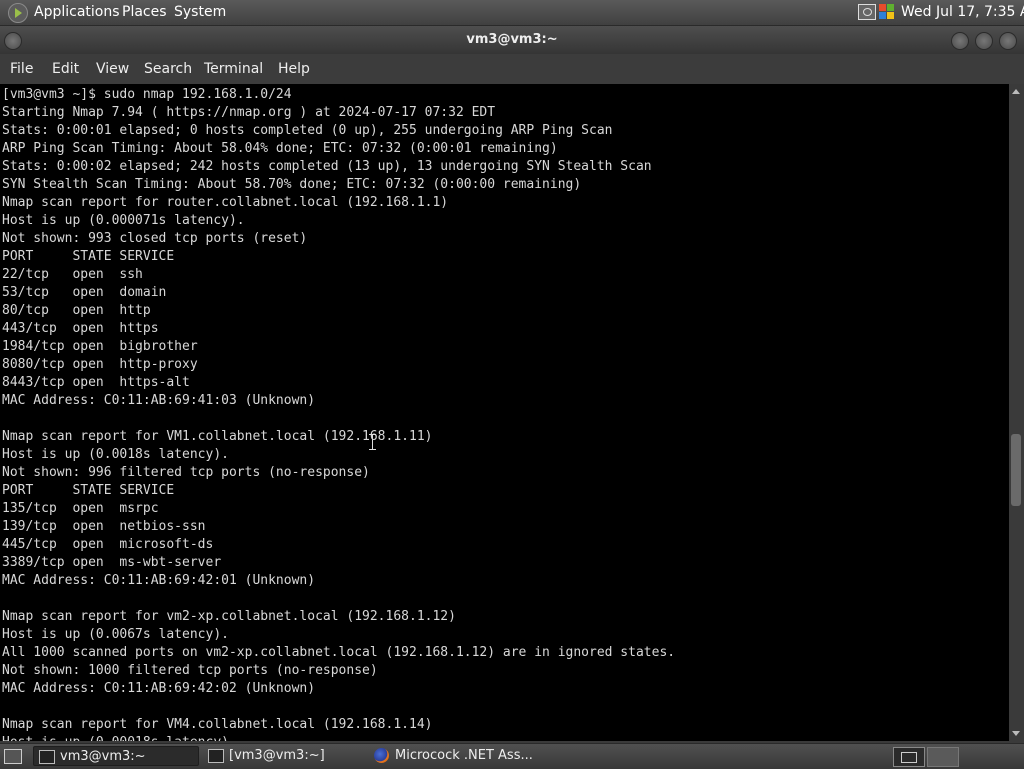 The height and width of the screenshot is (769, 1024). What do you see at coordinates (100, 364) in the screenshot?
I see `terminal-line: 8080/tcp open http-proxy` at bounding box center [100, 364].